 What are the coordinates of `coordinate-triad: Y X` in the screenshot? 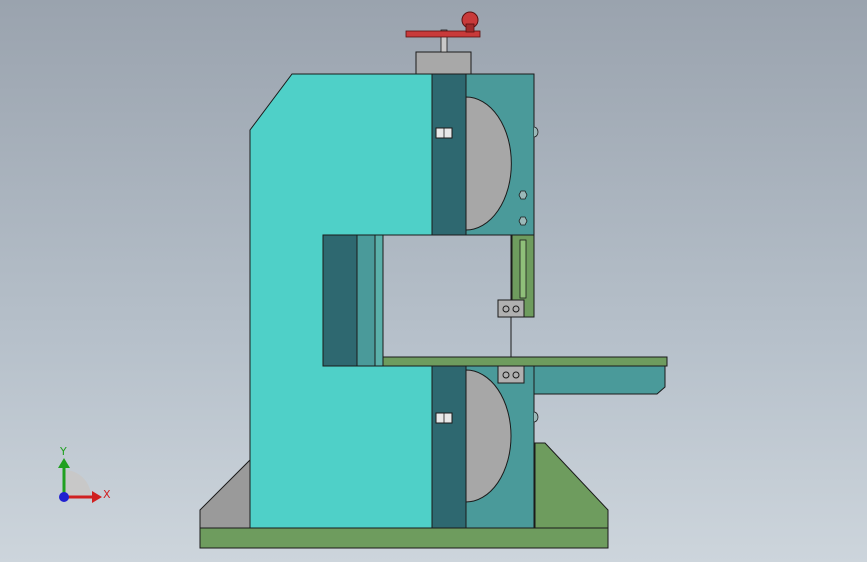 It's located at (84, 474).